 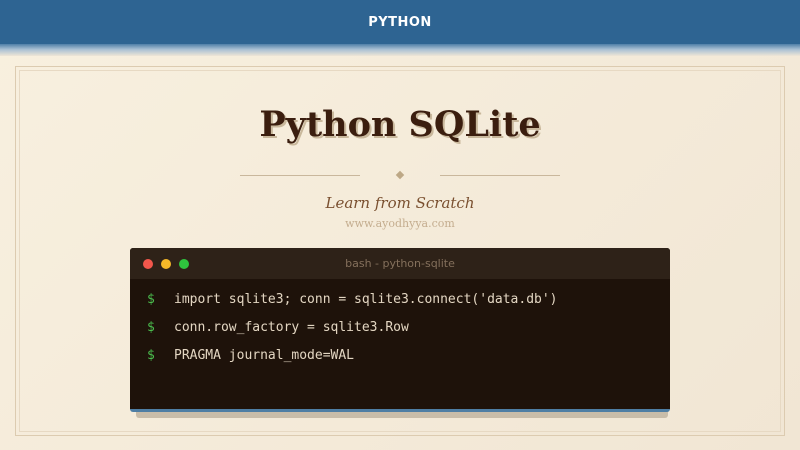 I want to click on top-banner: PYTHON, so click(x=400, y=22).